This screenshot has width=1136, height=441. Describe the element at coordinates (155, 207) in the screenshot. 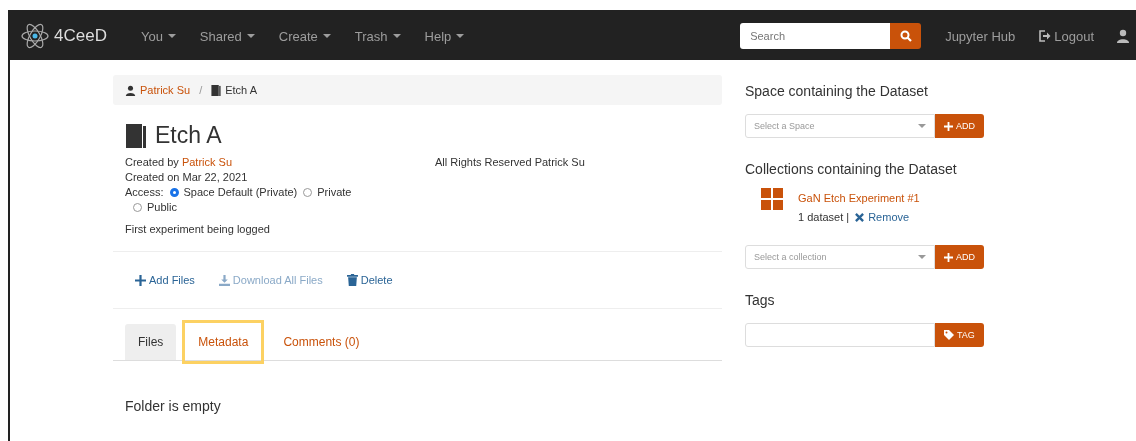

I see `access-radio: Public` at that location.